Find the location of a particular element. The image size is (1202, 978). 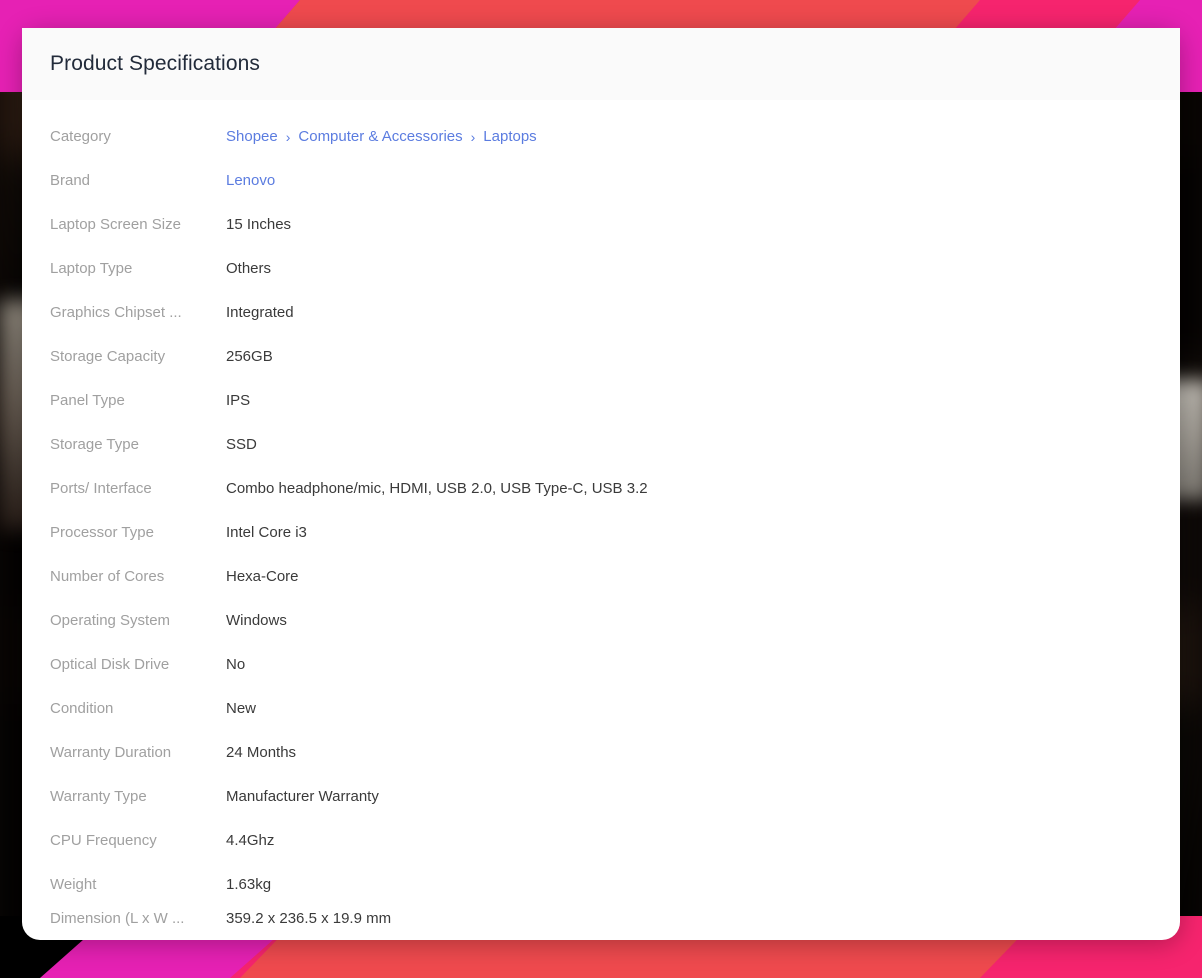

spec-row: Brand Lenovo is located at coordinates (601, 192).